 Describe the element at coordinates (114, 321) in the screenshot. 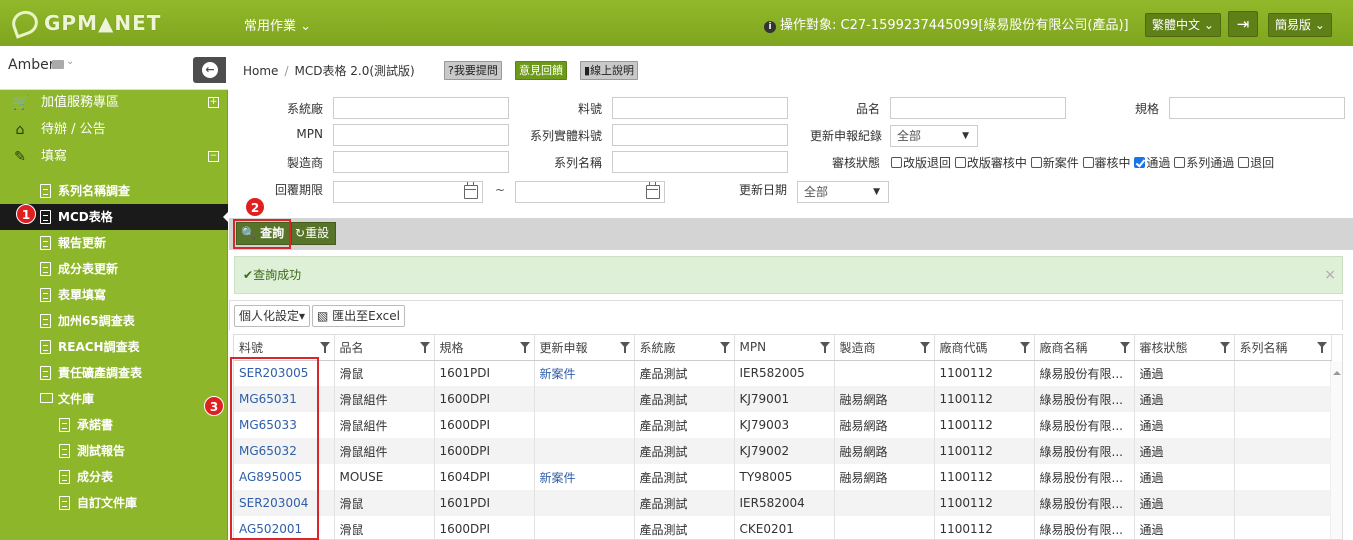

I see `sidebar-item-ca65-survey: 加州65調查表` at that location.